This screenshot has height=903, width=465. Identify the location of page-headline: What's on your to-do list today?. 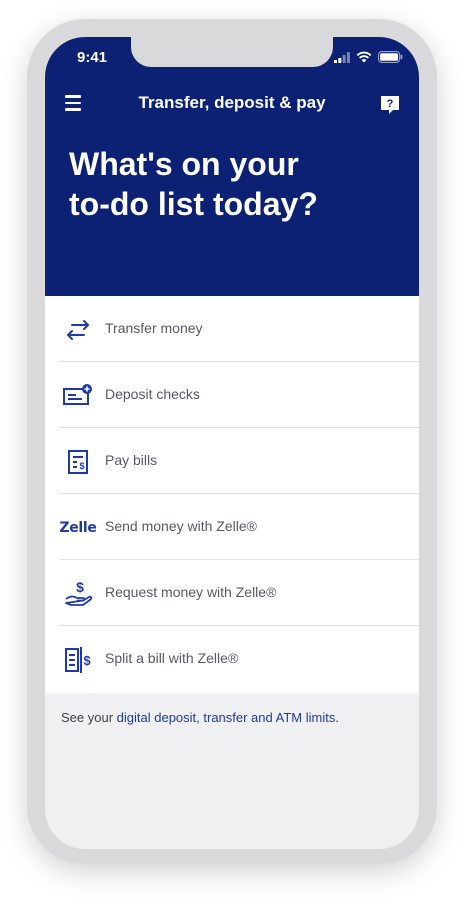
(234, 184).